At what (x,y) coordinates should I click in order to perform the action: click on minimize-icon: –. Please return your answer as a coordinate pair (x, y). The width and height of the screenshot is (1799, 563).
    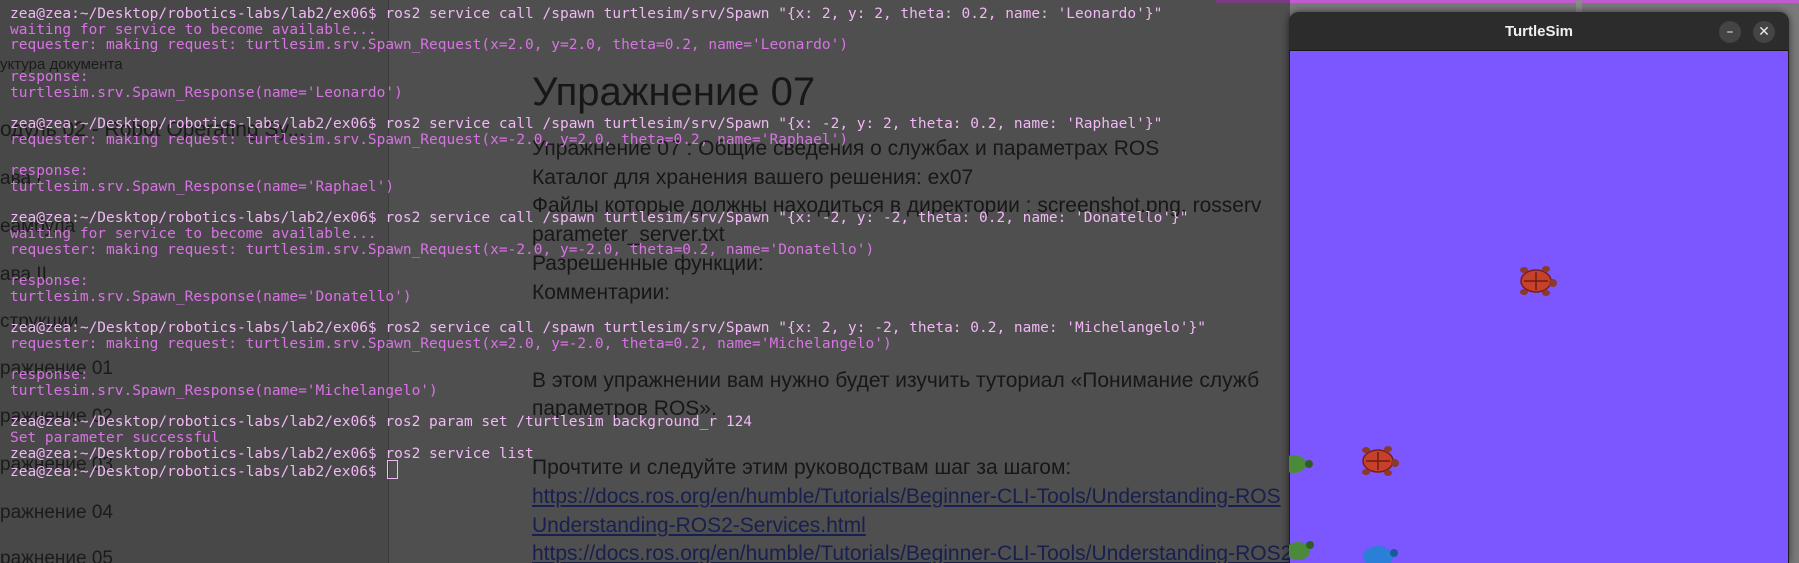
    Looking at the image, I should click on (1730, 32).